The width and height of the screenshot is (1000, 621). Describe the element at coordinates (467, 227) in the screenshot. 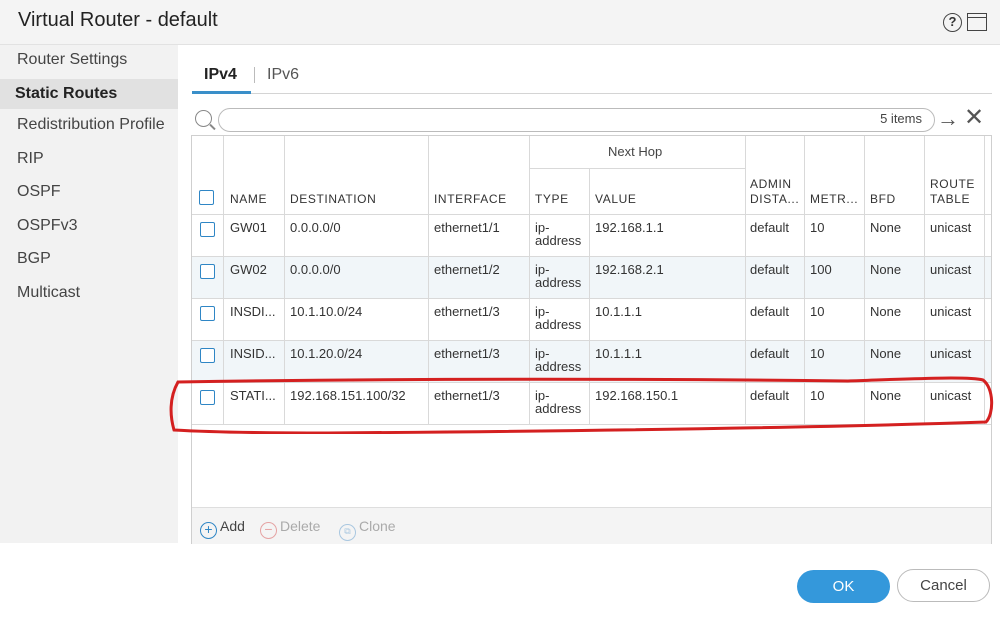

I see `cell-interface: ethernet1/1` at that location.